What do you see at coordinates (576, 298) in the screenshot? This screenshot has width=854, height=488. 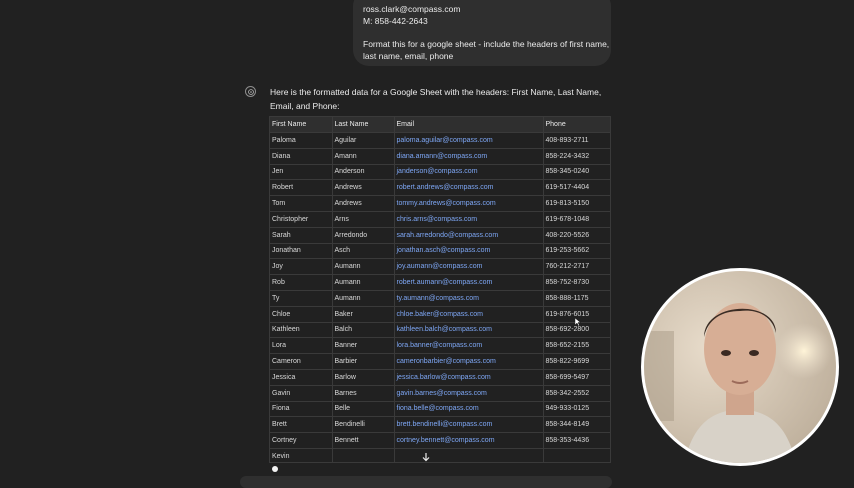 I see `cell-phone: 858-888-1175` at bounding box center [576, 298].